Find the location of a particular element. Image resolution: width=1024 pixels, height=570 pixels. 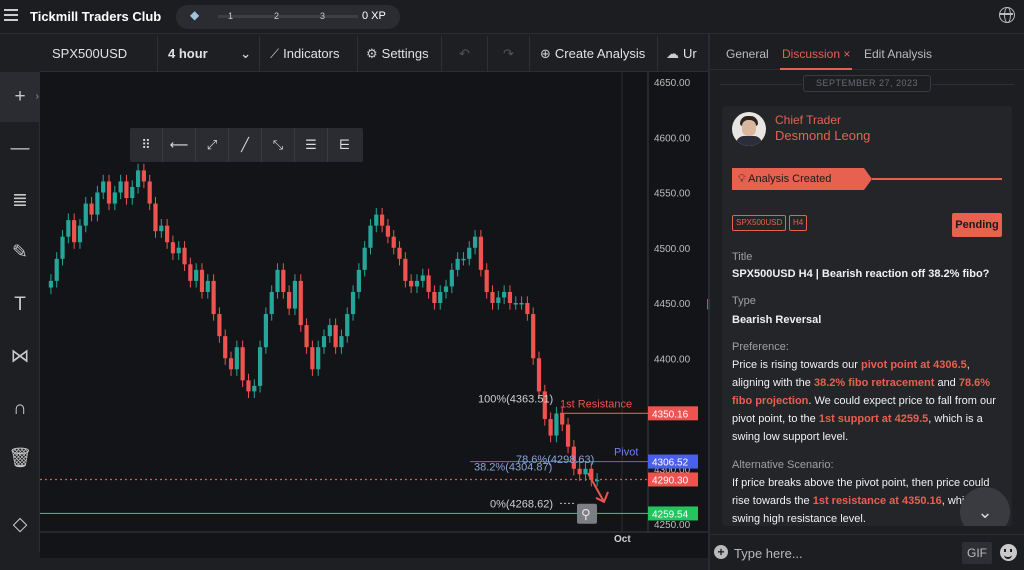

crosshair-icon: + › is located at coordinates (20, 97).